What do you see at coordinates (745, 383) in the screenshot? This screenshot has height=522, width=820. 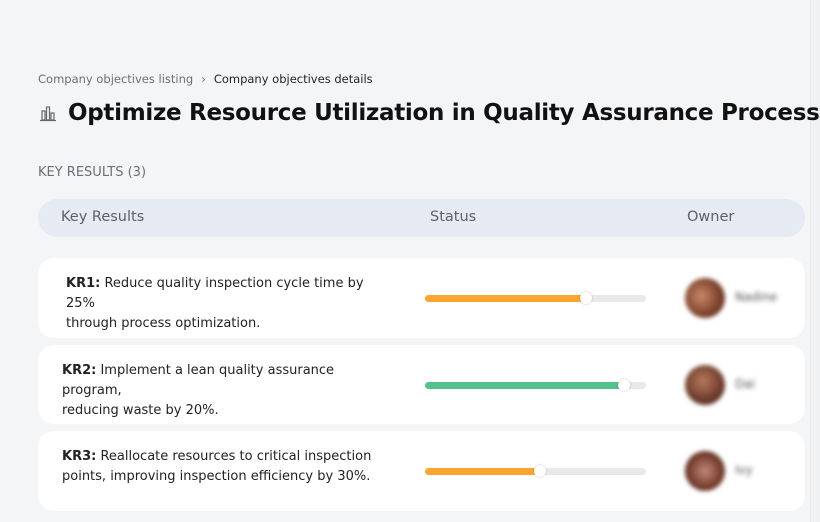 I see `owner-name: Dai` at bounding box center [745, 383].